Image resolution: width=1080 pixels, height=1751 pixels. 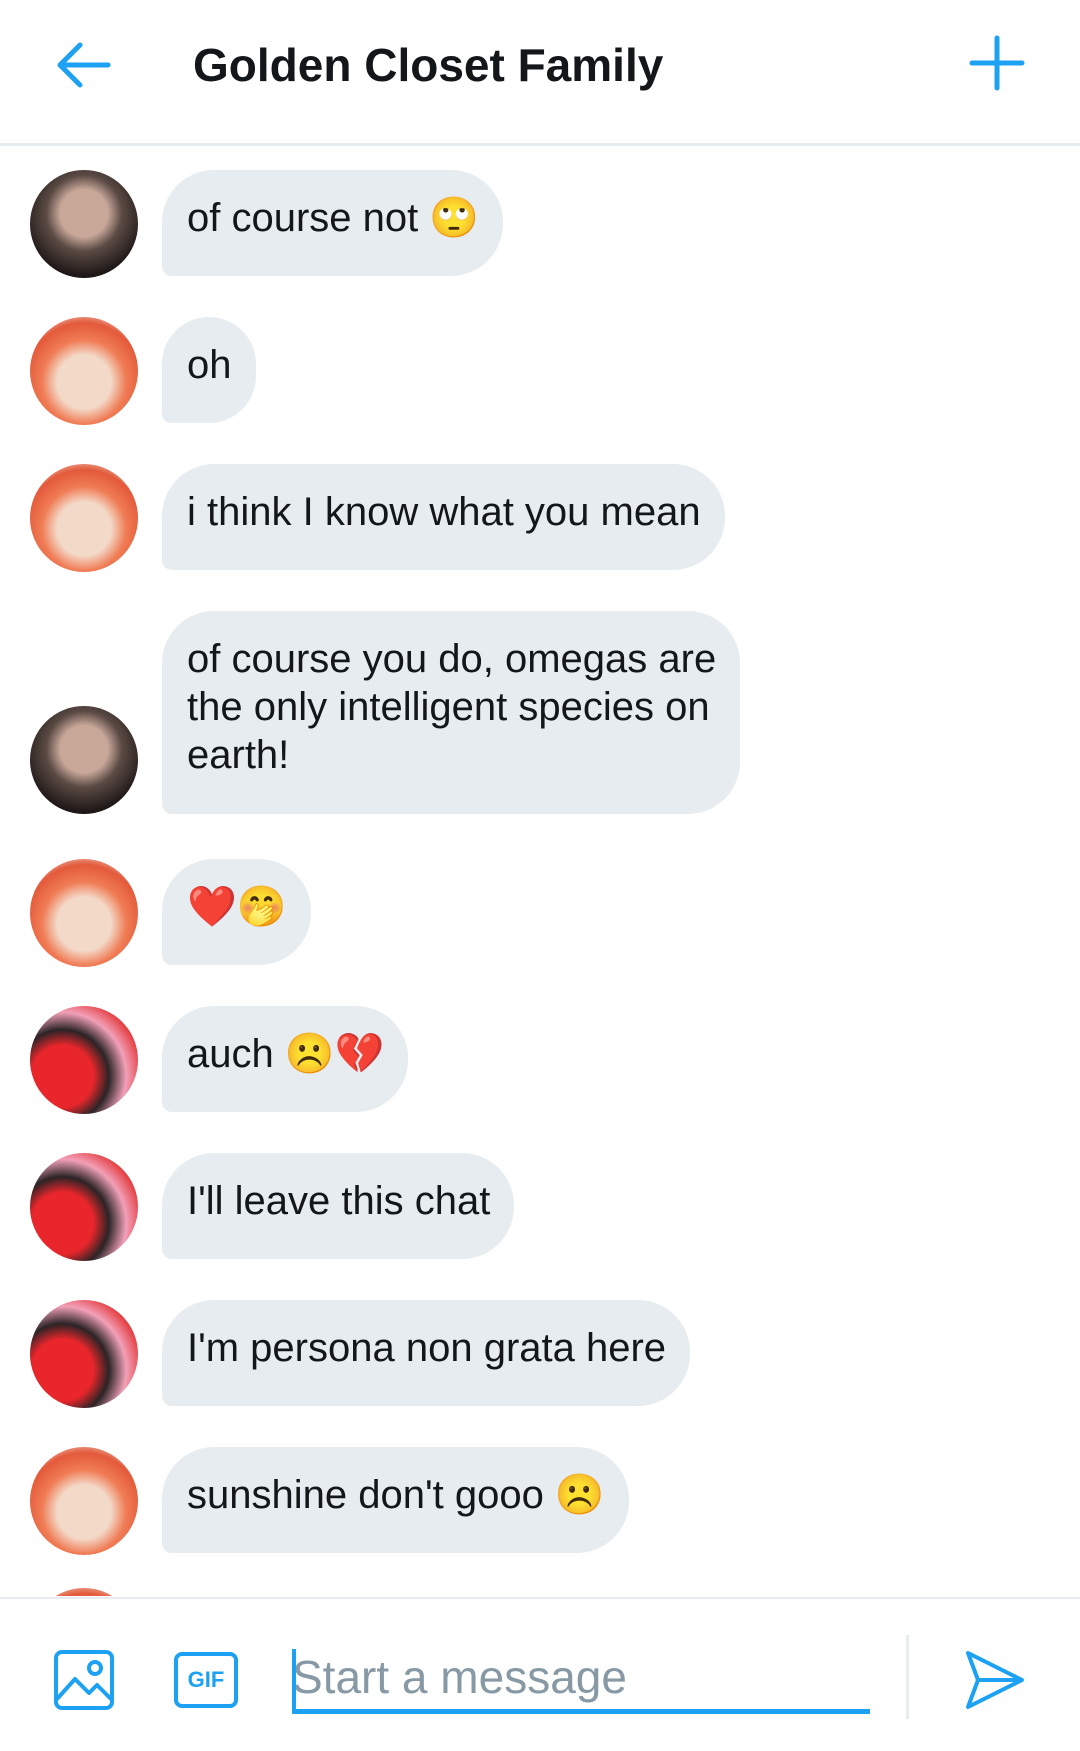 I want to click on message-bubble: sunshine don't gooo ☹️, so click(x=395, y=1500).